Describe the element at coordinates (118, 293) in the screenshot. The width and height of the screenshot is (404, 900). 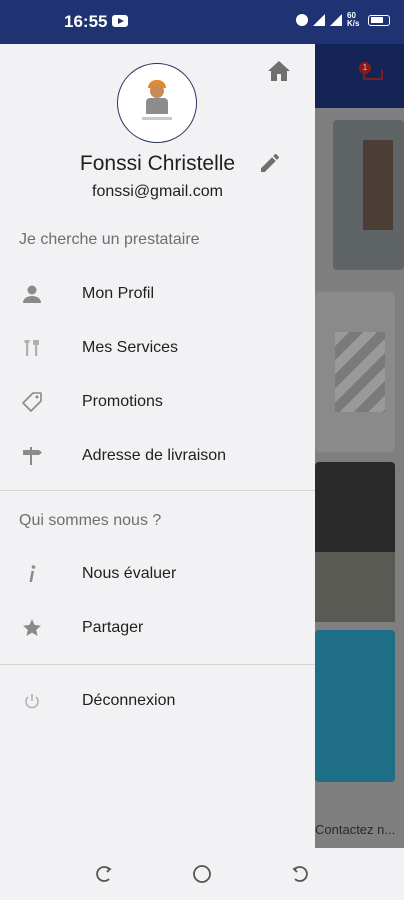
I see `menu-item-label: Mon Profil` at that location.